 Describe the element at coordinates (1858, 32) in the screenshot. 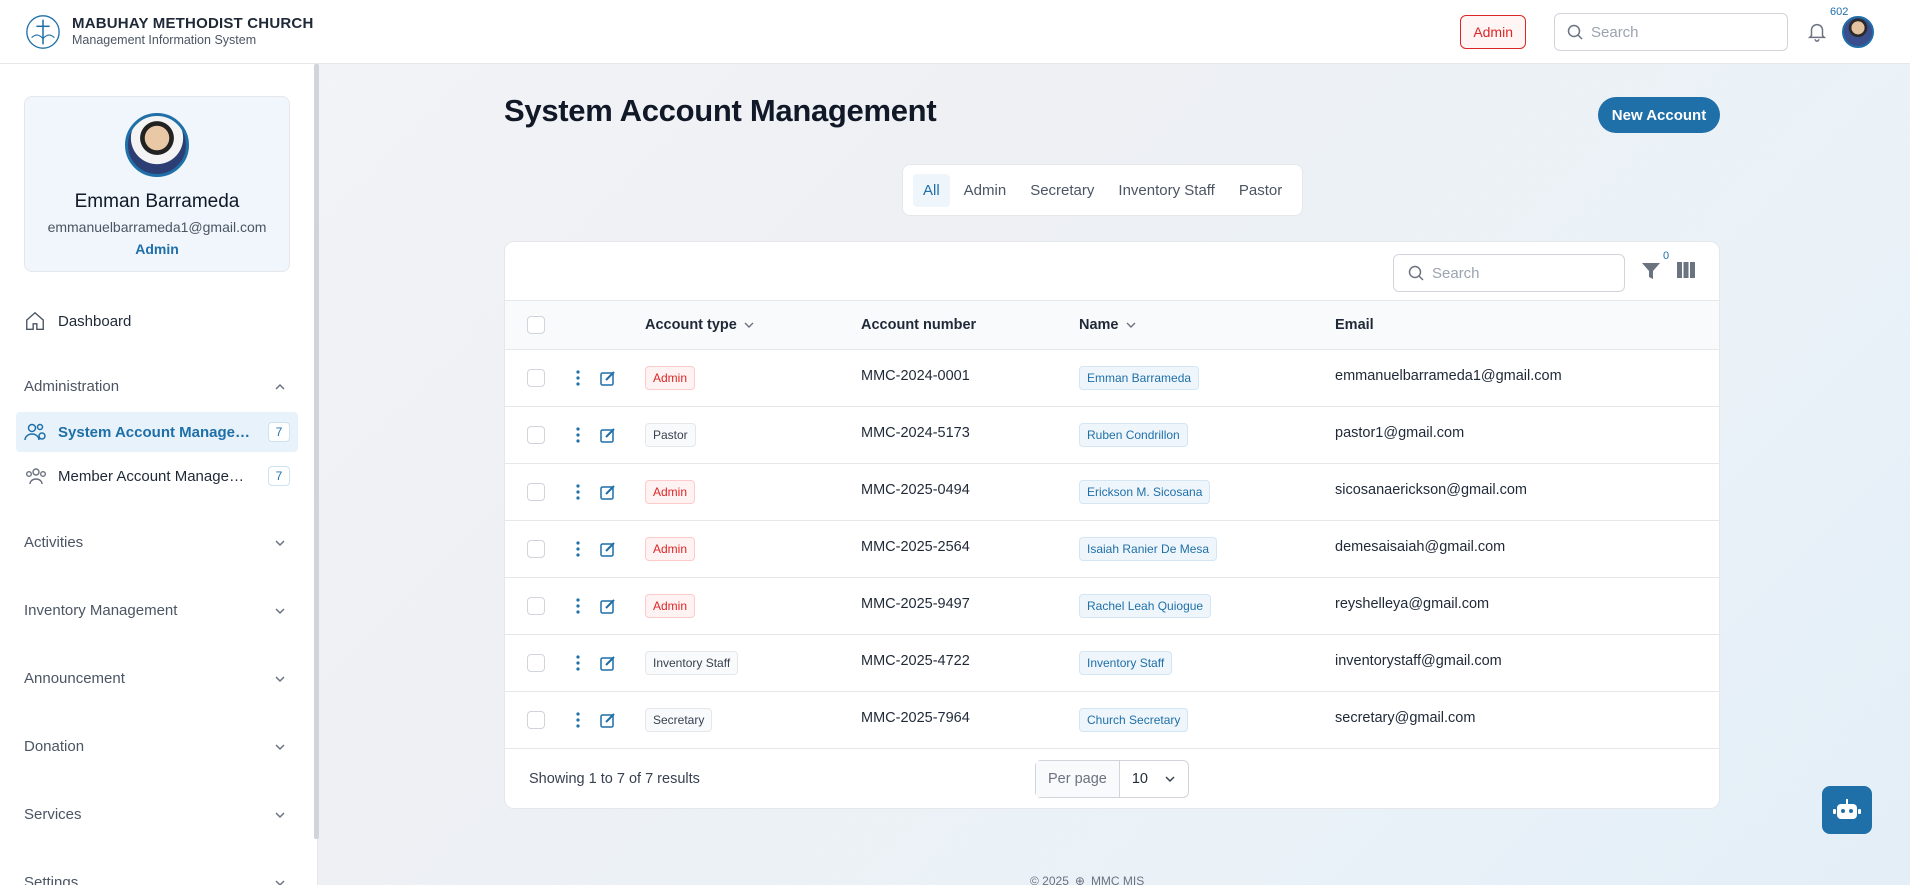

I see `user-avatar` at that location.